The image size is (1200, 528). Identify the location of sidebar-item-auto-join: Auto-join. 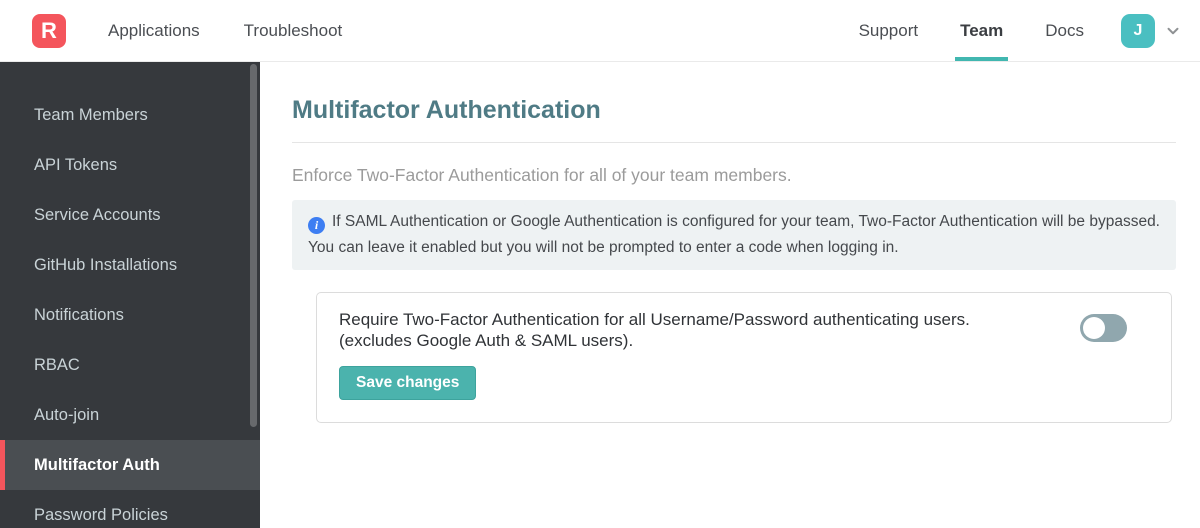
(130, 415).